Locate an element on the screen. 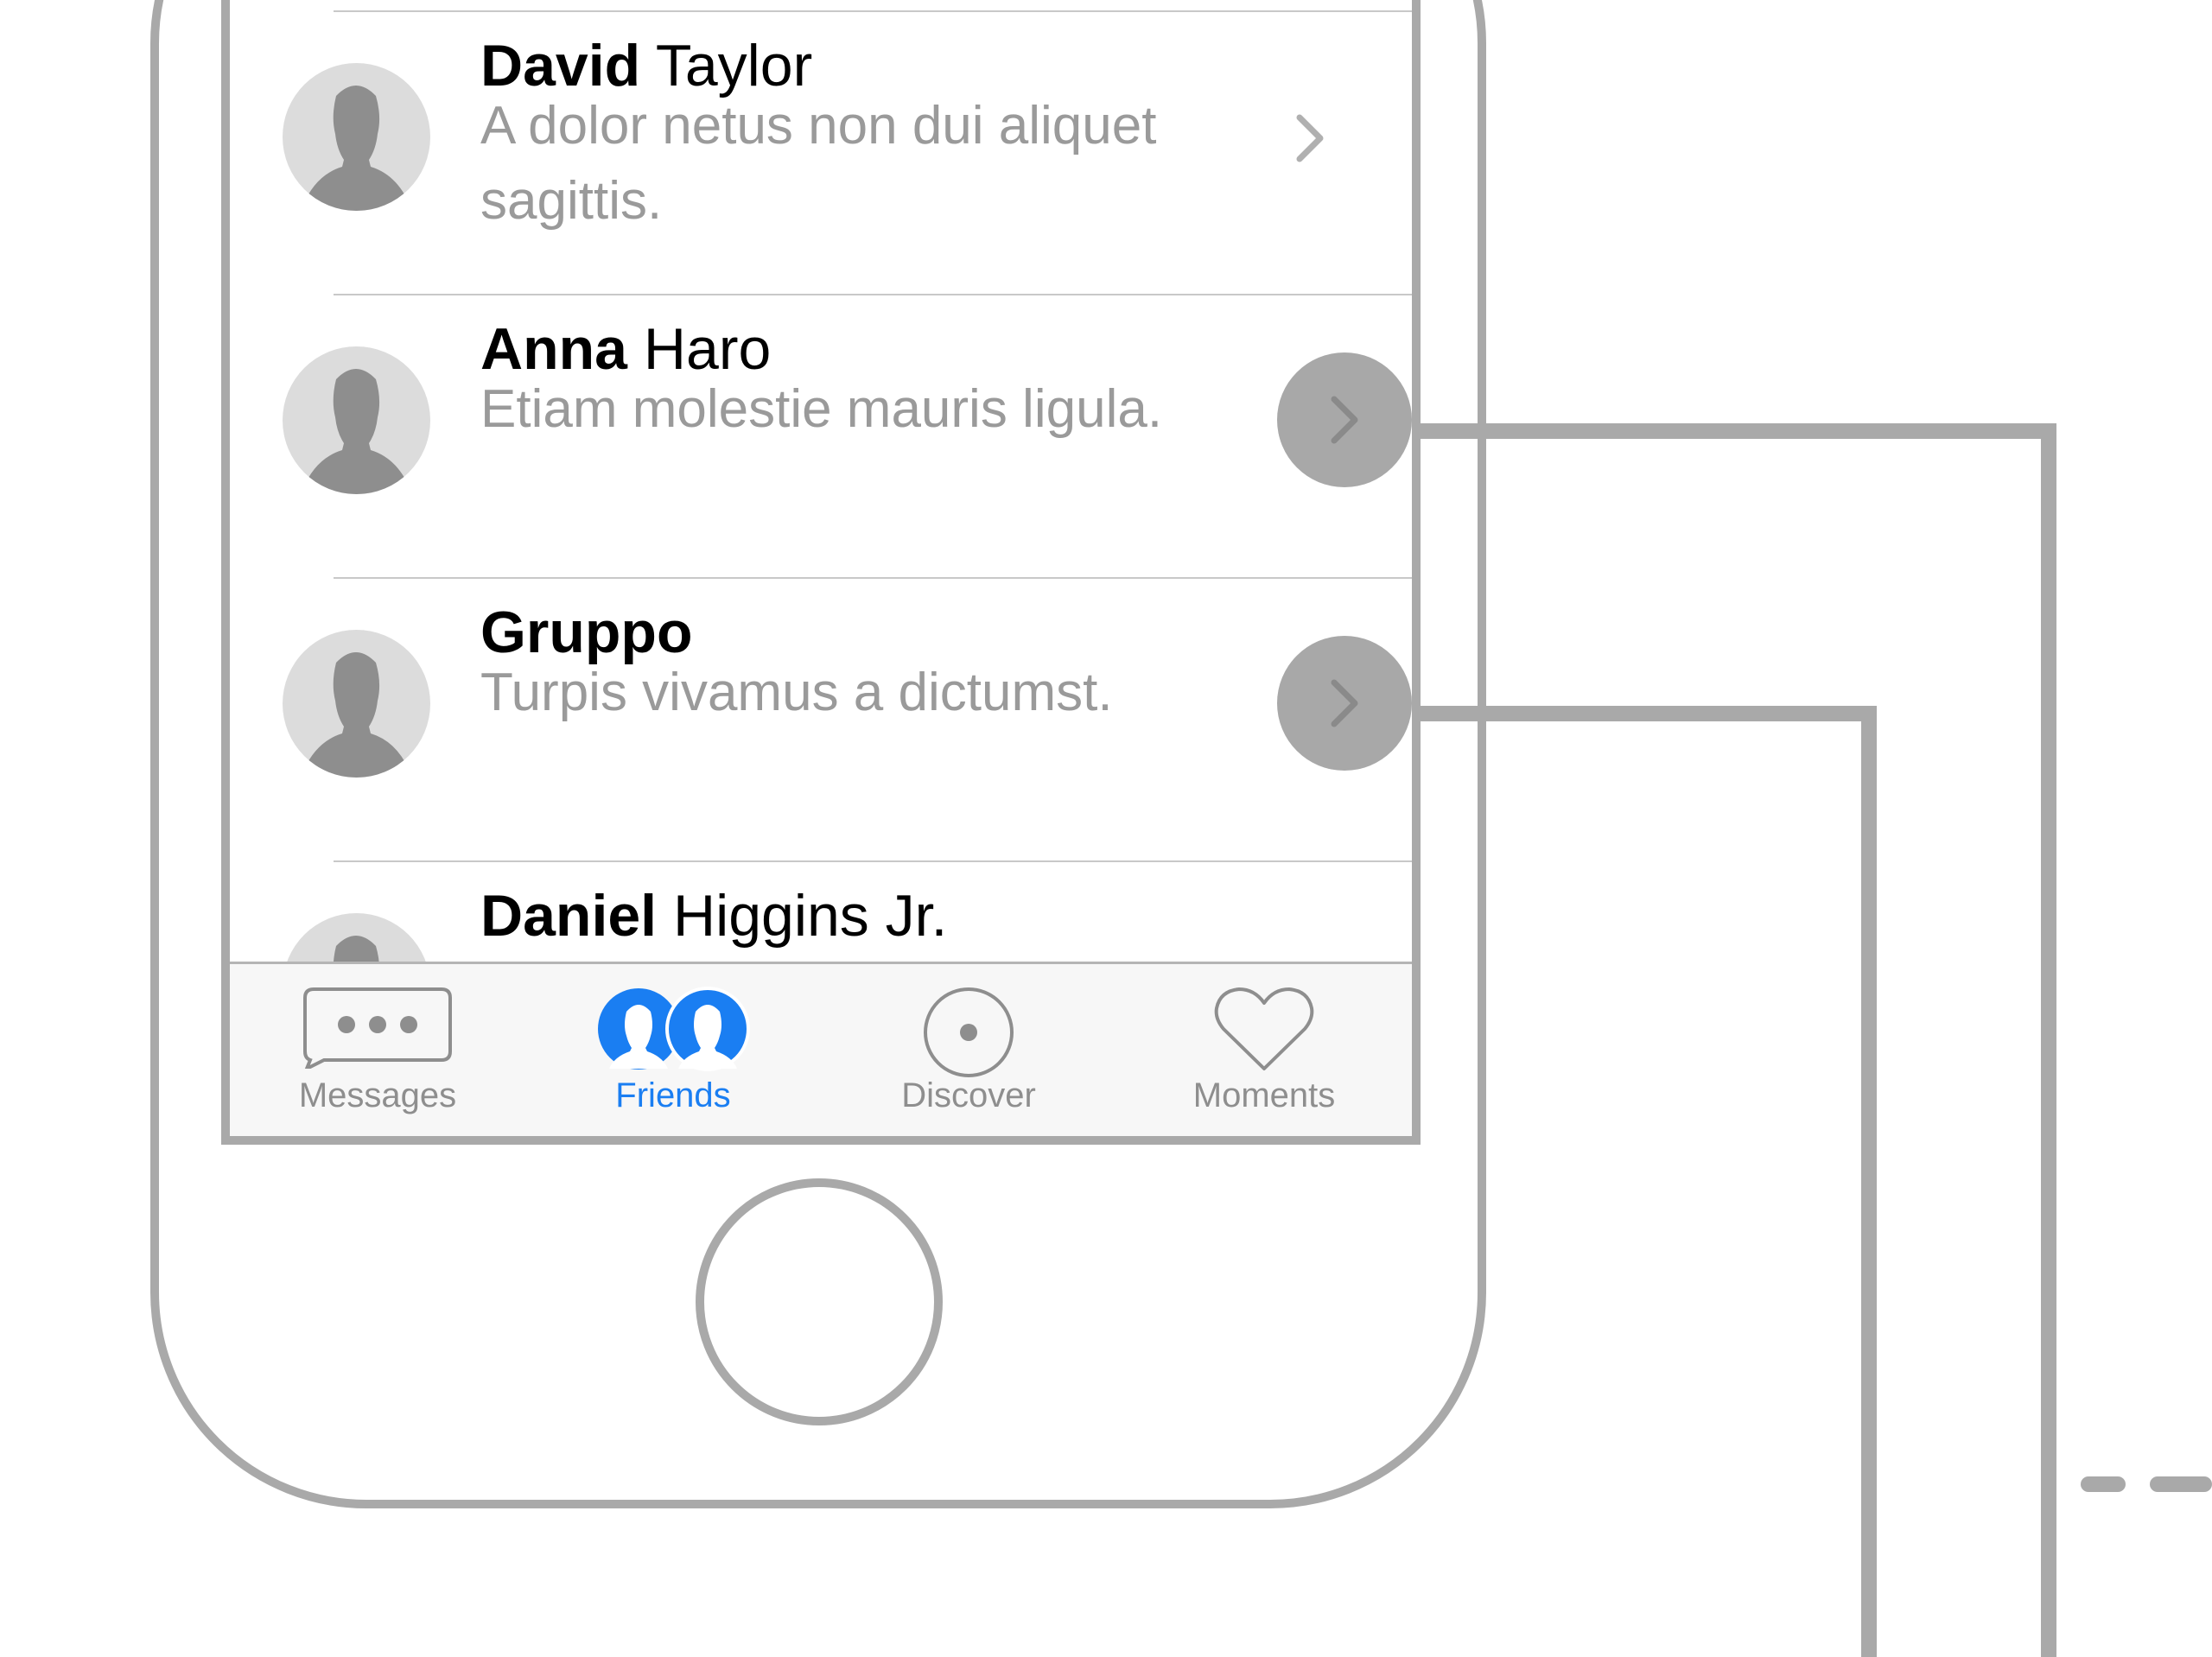 This screenshot has width=2212, height=1657. contact-row-anna-haro: Anna Haro Etiam molestie mauris ligula. is located at coordinates (821, 436).